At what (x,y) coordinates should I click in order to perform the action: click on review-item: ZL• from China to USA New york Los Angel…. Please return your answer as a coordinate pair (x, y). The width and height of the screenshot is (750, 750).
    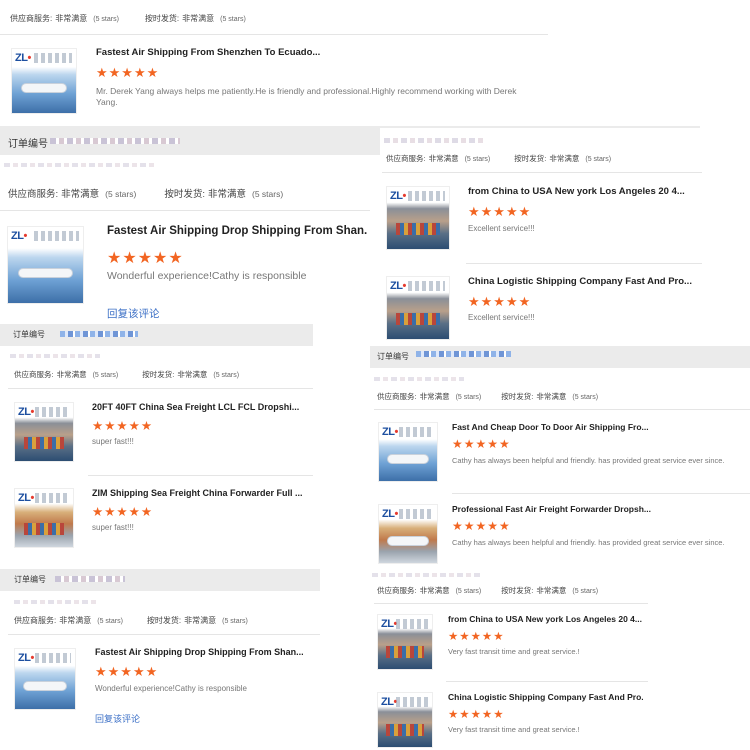
    Looking at the image, I should click on (515, 642).